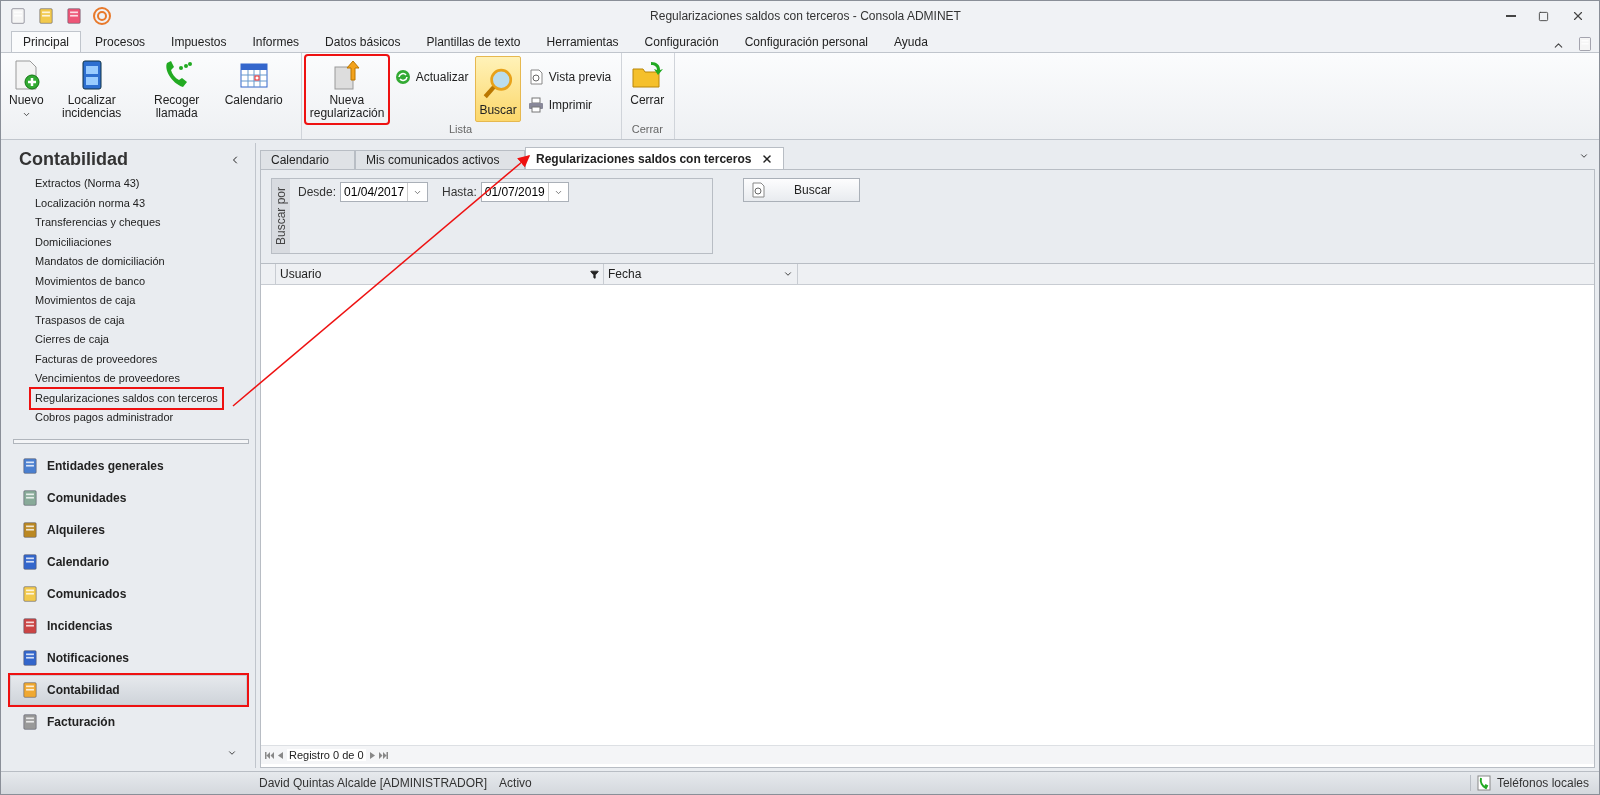  I want to click on document-tab: Calendario, so click(307, 159).